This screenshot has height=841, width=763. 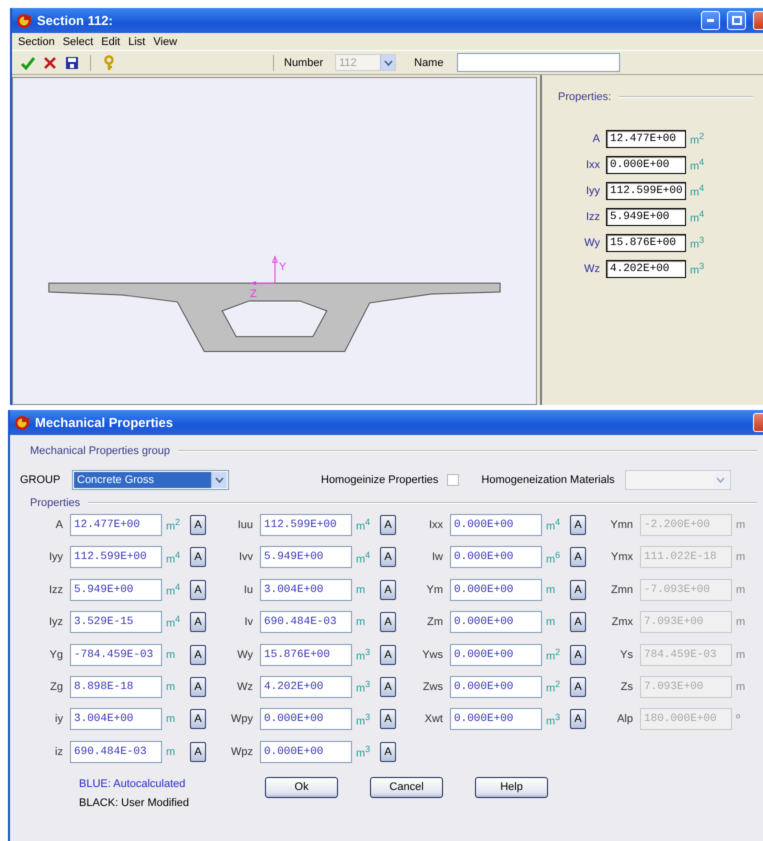 What do you see at coordinates (110, 42) in the screenshot?
I see `menu-item: Edit` at bounding box center [110, 42].